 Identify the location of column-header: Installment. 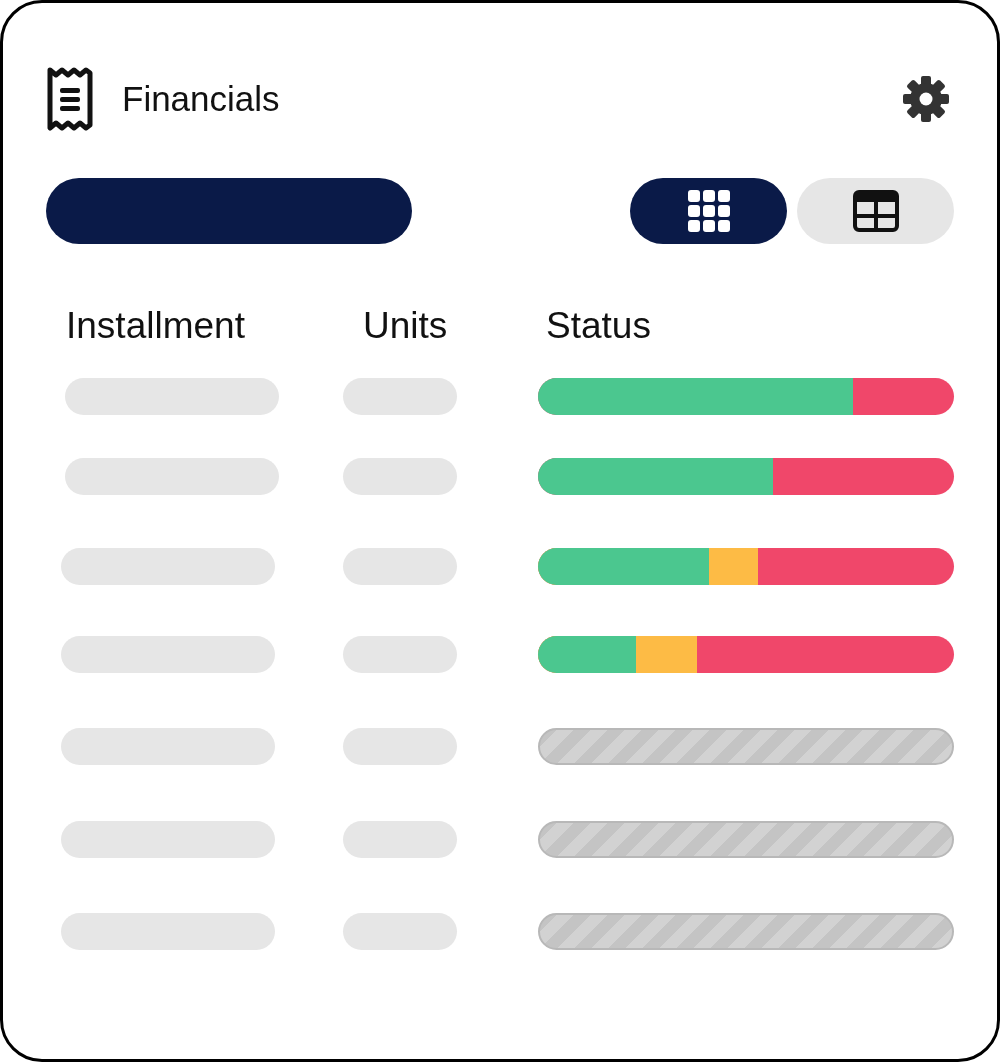
(156, 326).